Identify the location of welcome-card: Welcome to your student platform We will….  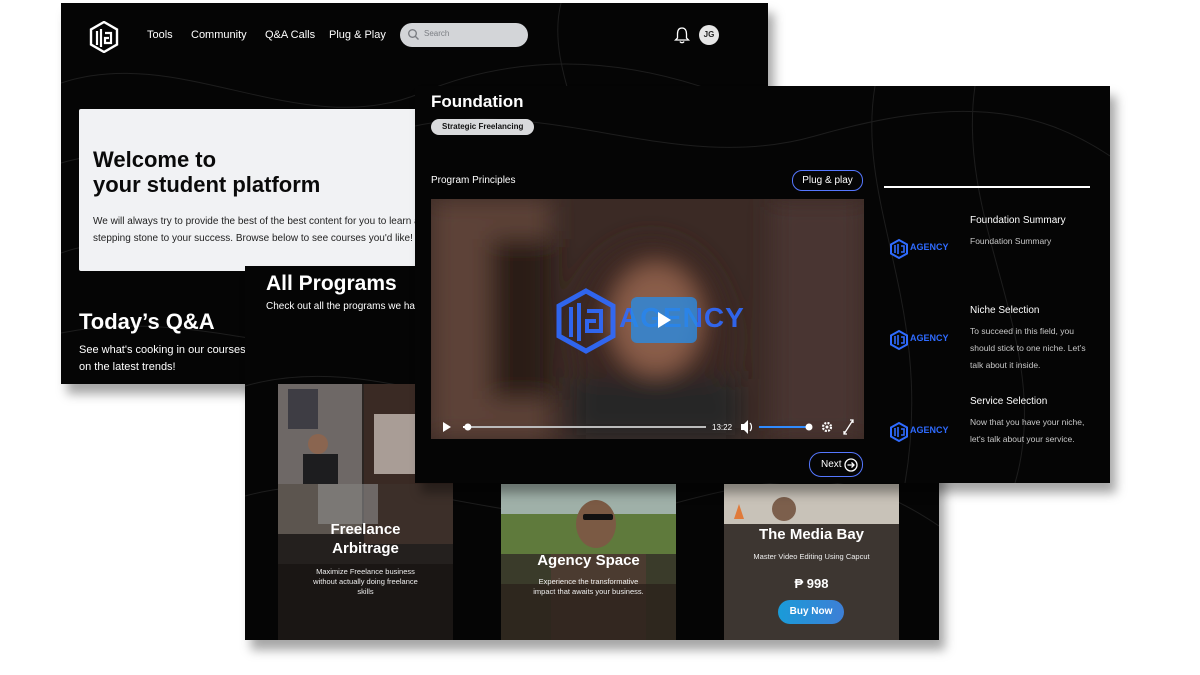
(249, 190).